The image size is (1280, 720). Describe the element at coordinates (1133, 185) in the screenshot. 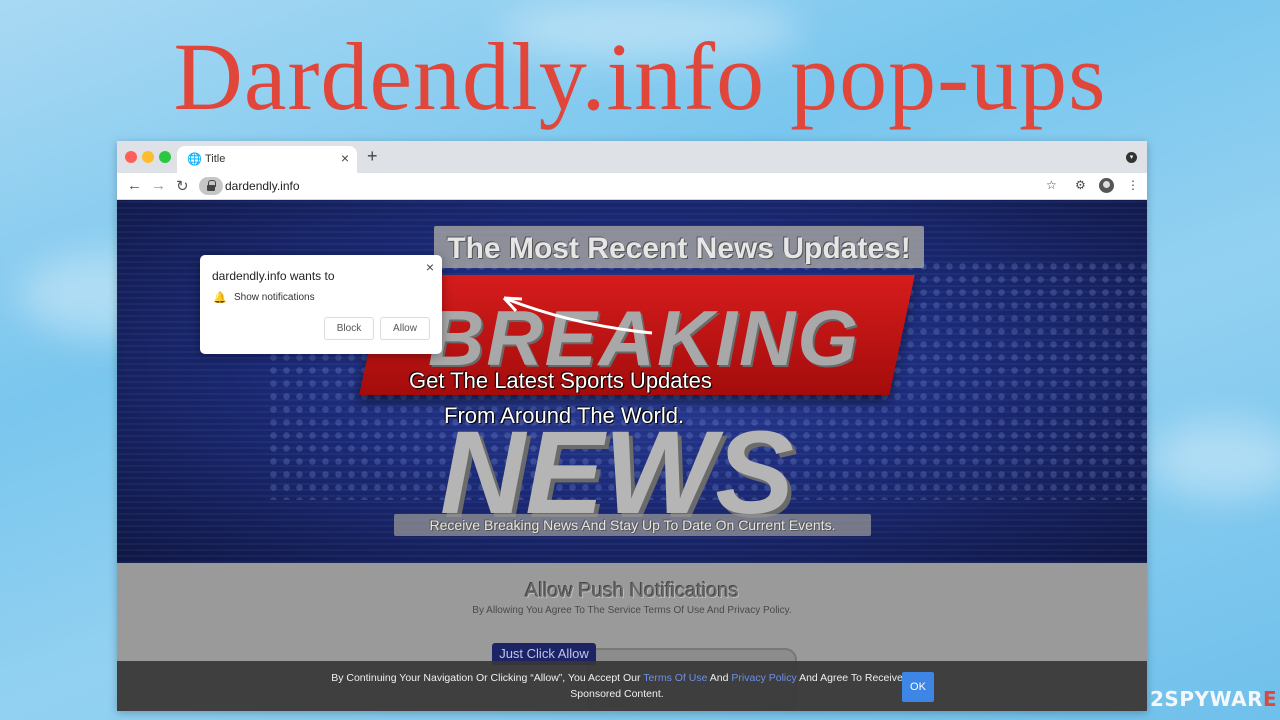

I see `menu-icon: ⋮` at that location.